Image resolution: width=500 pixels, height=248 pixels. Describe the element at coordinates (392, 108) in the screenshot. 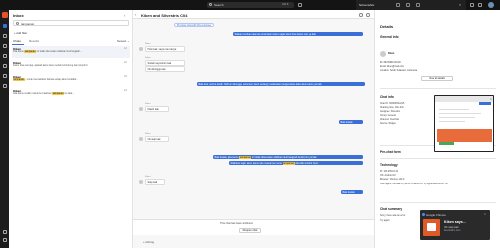

I see `chat-row: Chatting time: 19m 23s` at that location.